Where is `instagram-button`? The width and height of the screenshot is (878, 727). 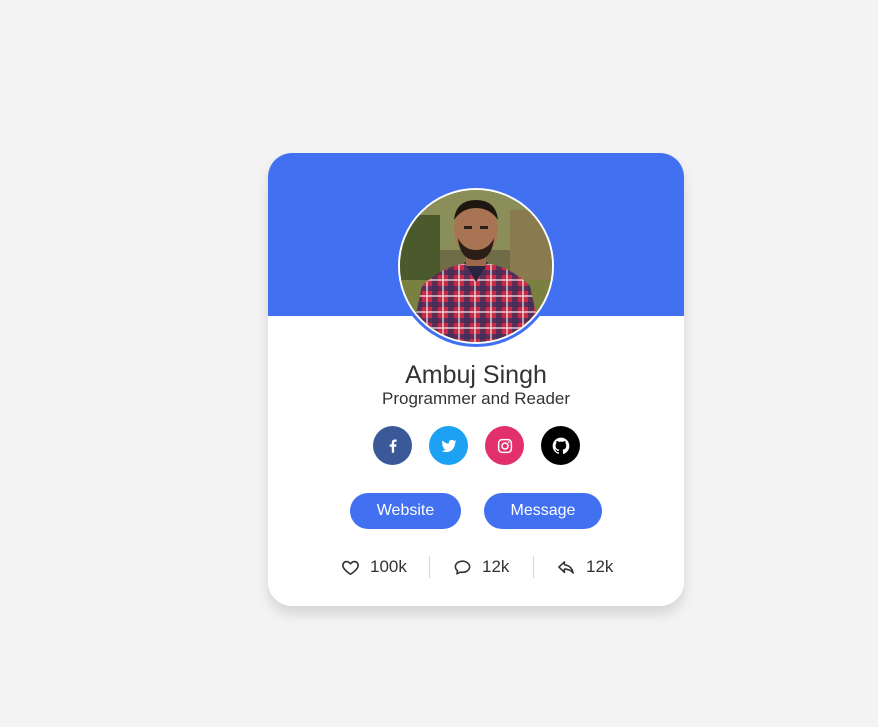 instagram-button is located at coordinates (504, 445).